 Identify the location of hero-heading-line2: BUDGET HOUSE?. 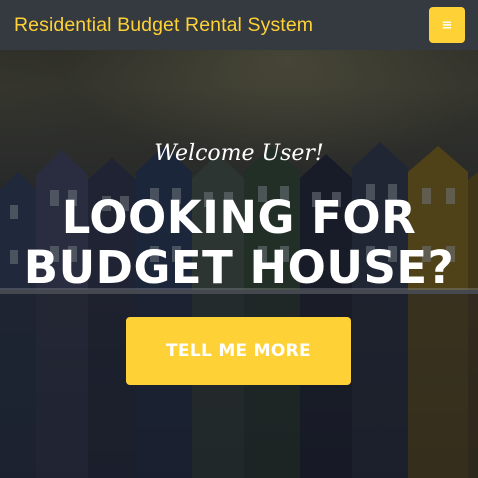
(239, 267).